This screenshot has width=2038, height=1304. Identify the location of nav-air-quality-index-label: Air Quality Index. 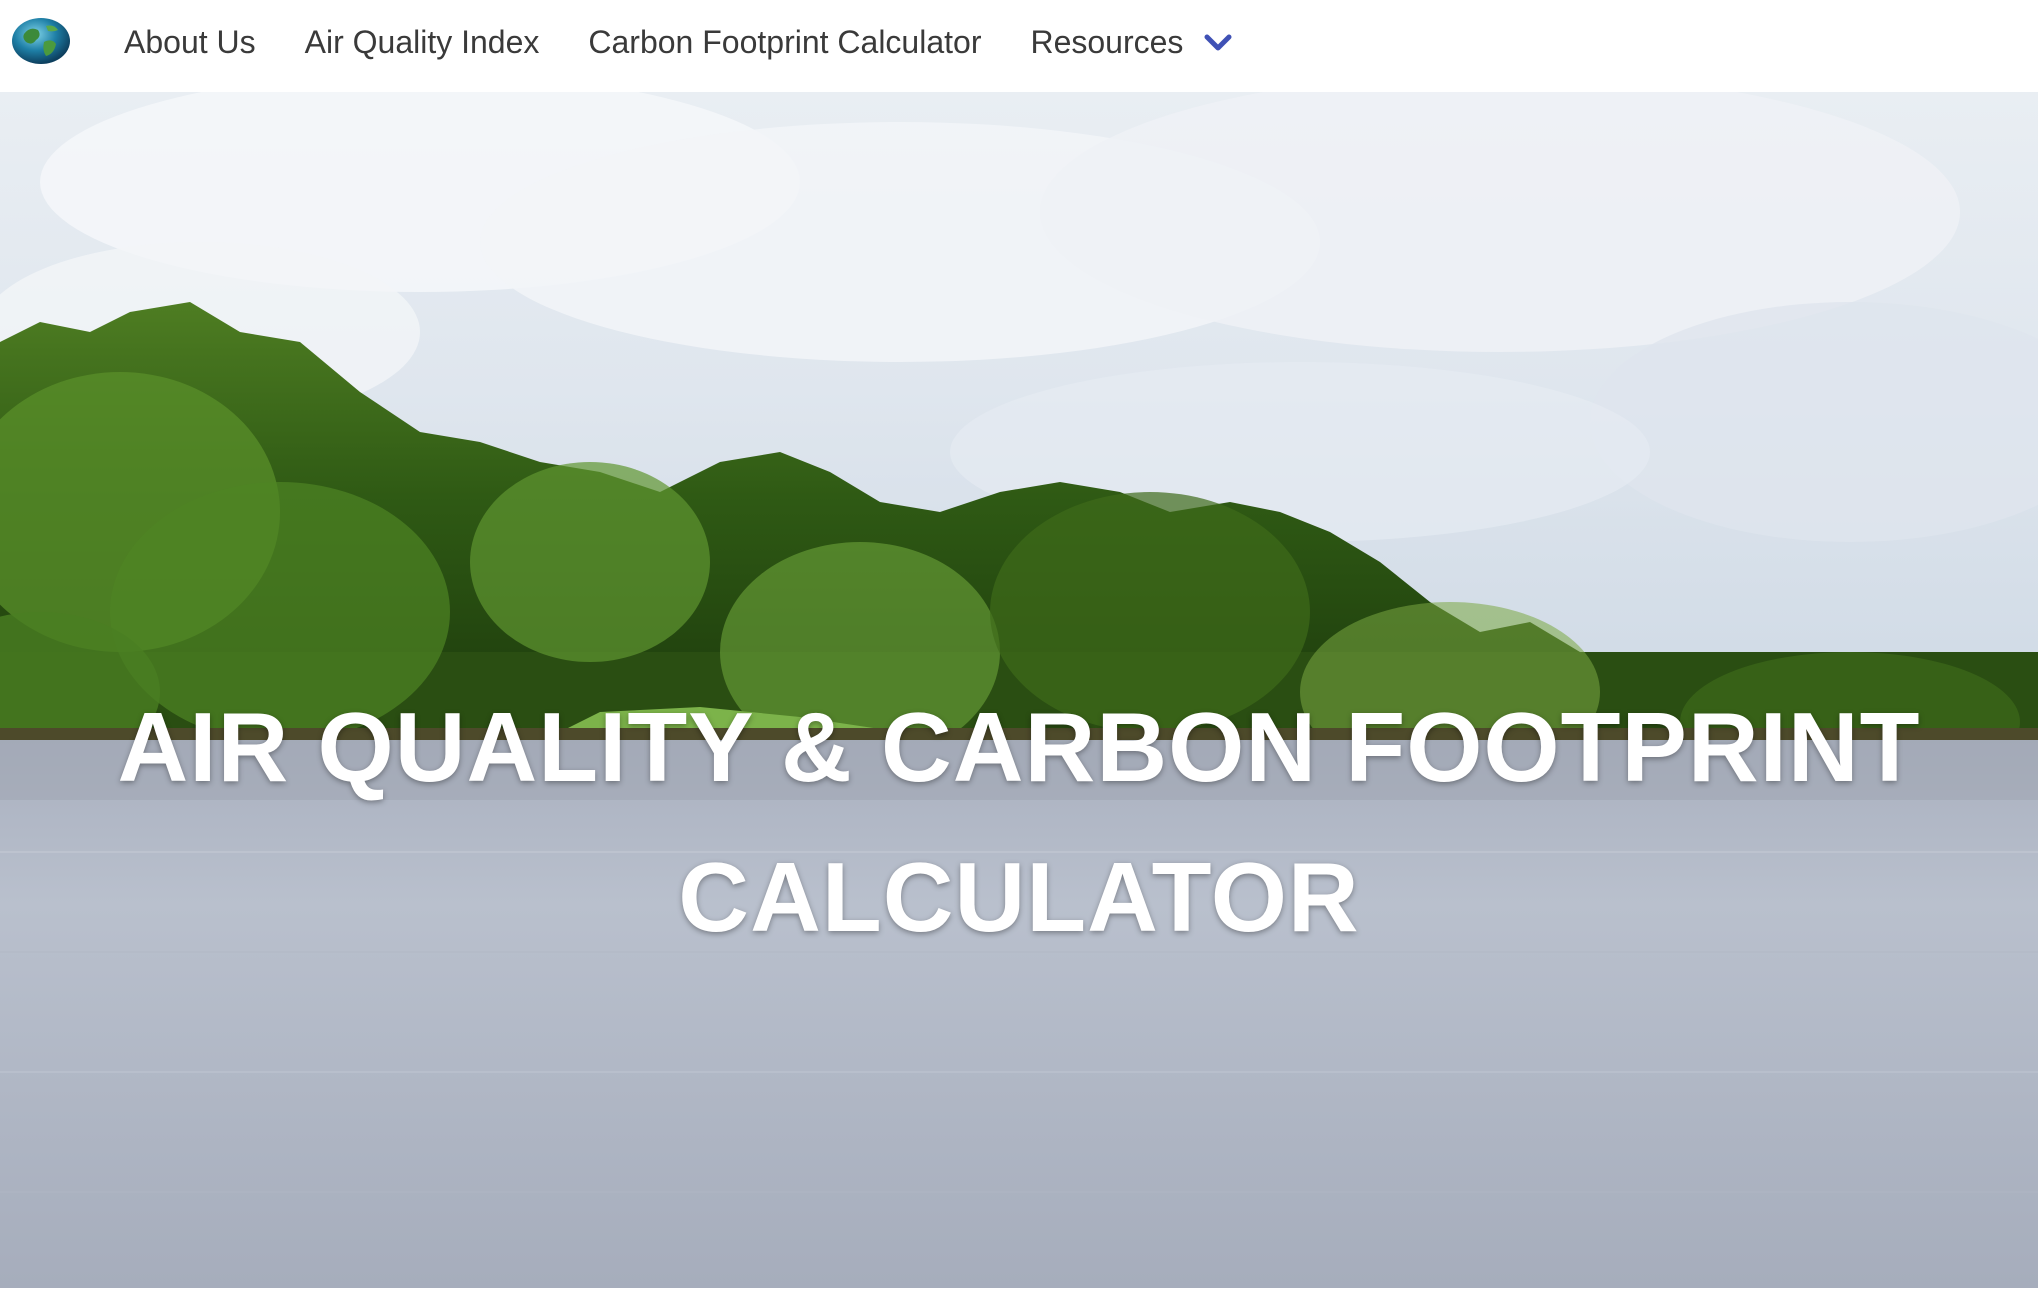
(422, 41).